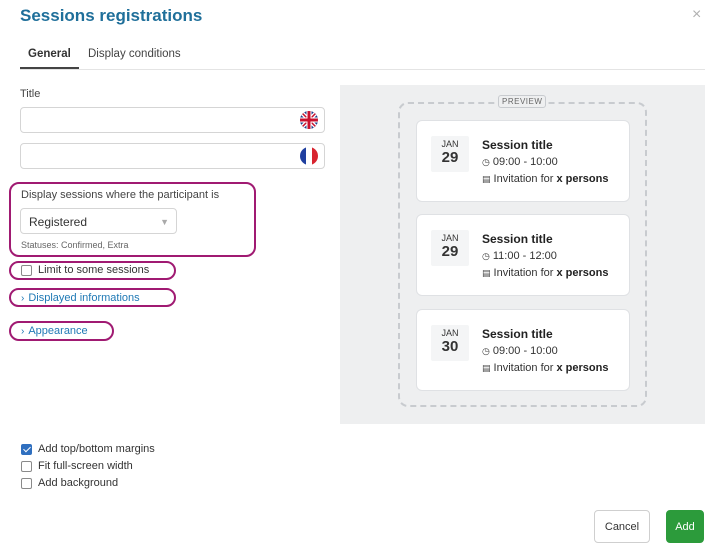 This screenshot has width=709, height=553. I want to click on limit-sessions-checkbox, so click(26, 270).